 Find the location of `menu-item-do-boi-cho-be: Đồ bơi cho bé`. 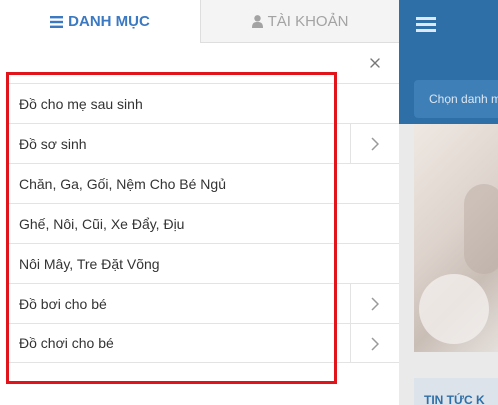

menu-item-do-boi-cho-be: Đồ bơi cho bé is located at coordinates (203, 303).